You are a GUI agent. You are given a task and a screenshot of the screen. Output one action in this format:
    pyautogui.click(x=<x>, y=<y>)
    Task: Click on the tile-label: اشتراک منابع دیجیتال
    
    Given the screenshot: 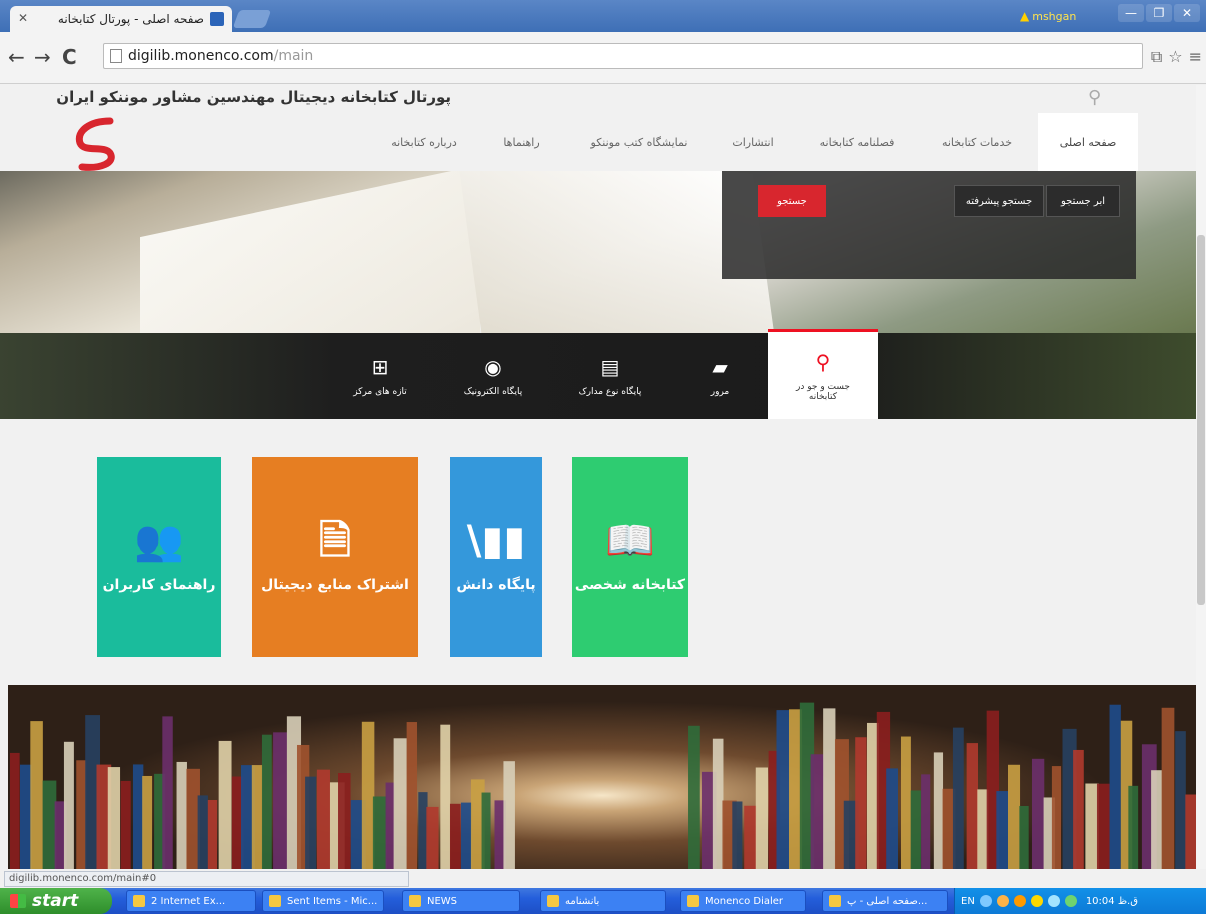 What is the action you would take?
    pyautogui.click(x=335, y=585)
    